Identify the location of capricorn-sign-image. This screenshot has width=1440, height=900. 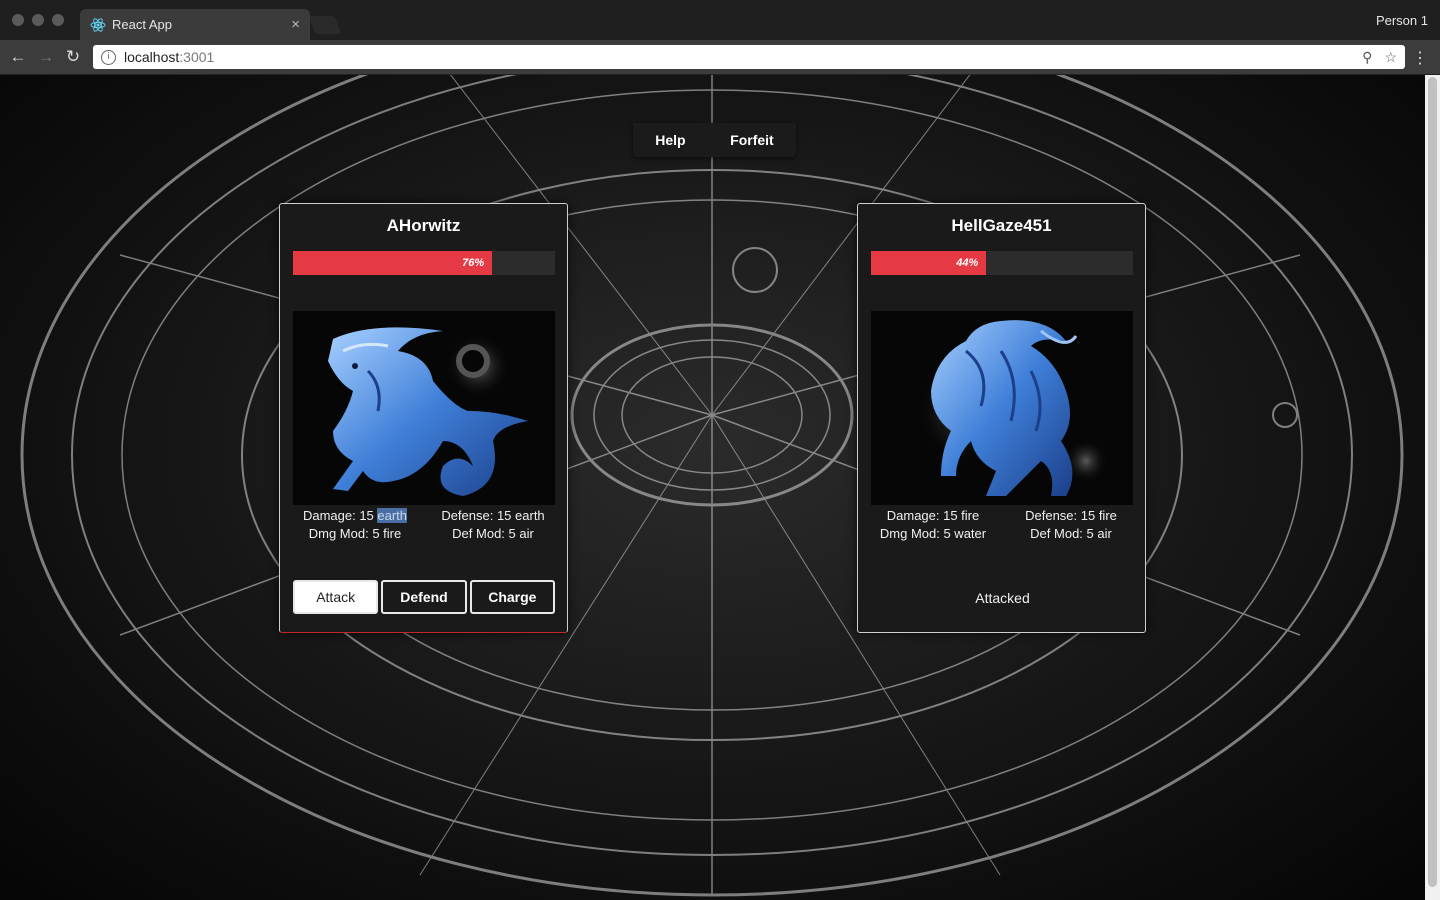
(424, 408).